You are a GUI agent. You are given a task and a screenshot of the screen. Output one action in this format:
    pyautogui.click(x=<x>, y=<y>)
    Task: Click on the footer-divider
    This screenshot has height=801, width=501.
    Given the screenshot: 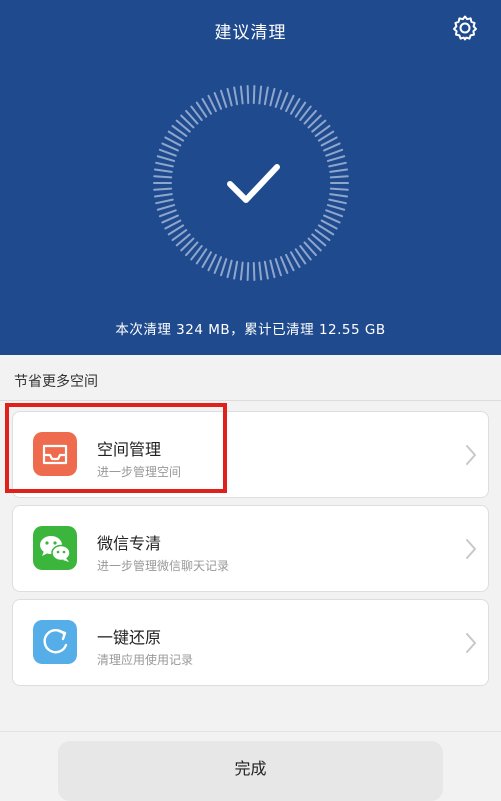 What is the action you would take?
    pyautogui.click(x=250, y=731)
    